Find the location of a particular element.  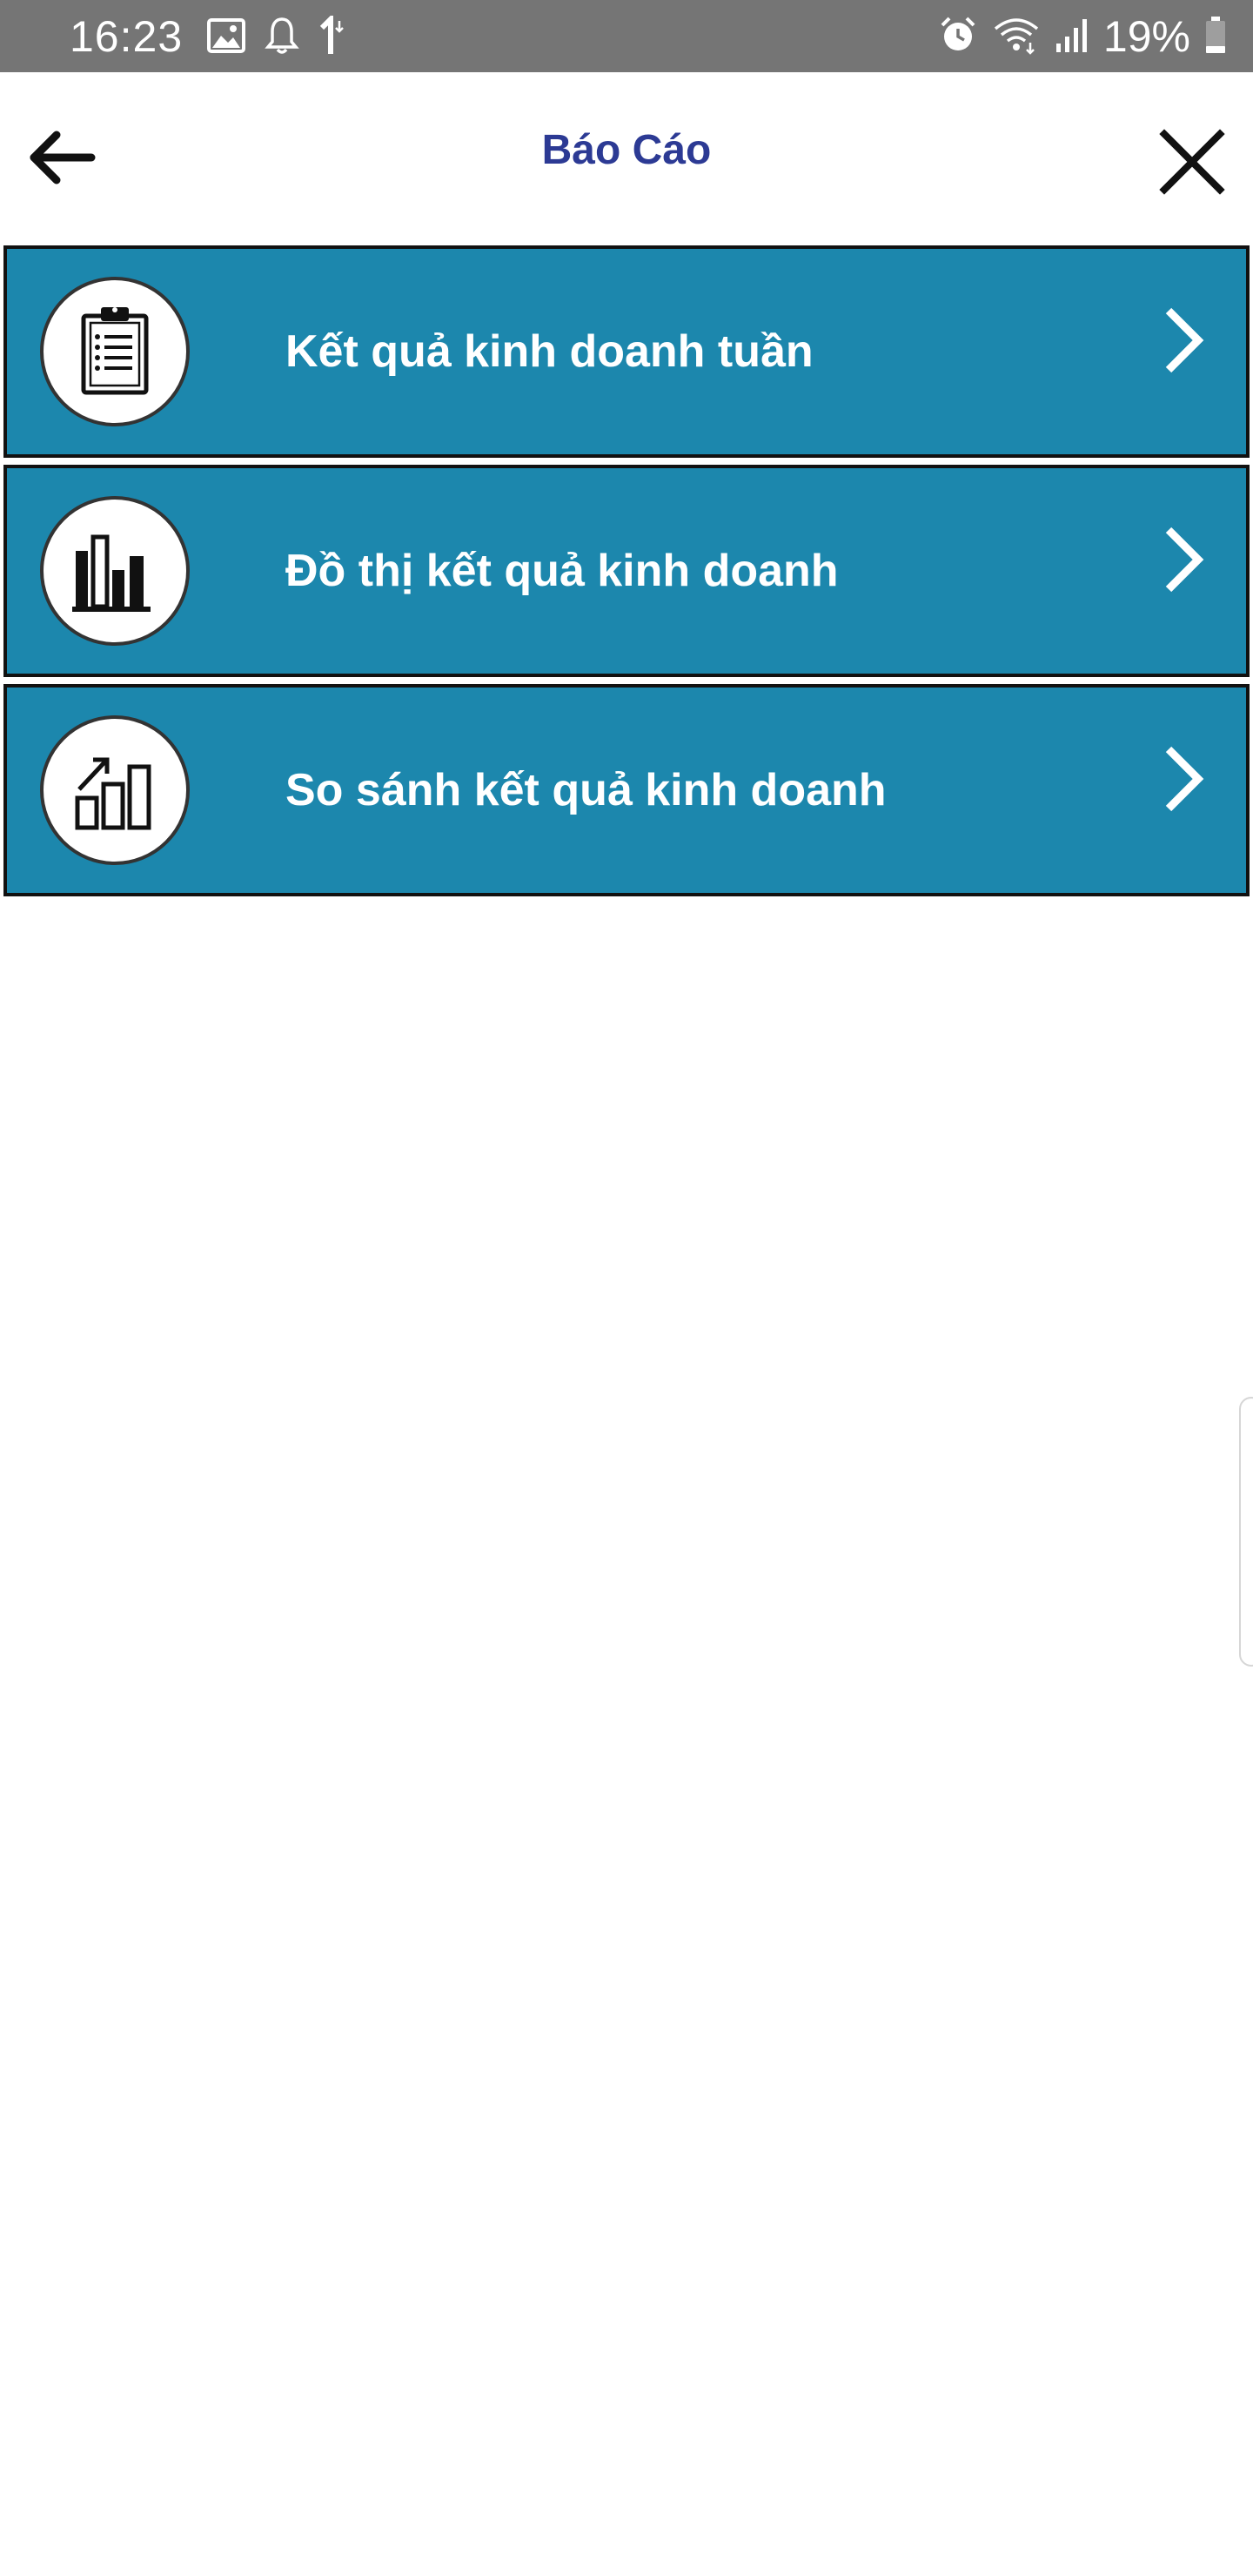

clipboard-list-icon is located at coordinates (114, 352).